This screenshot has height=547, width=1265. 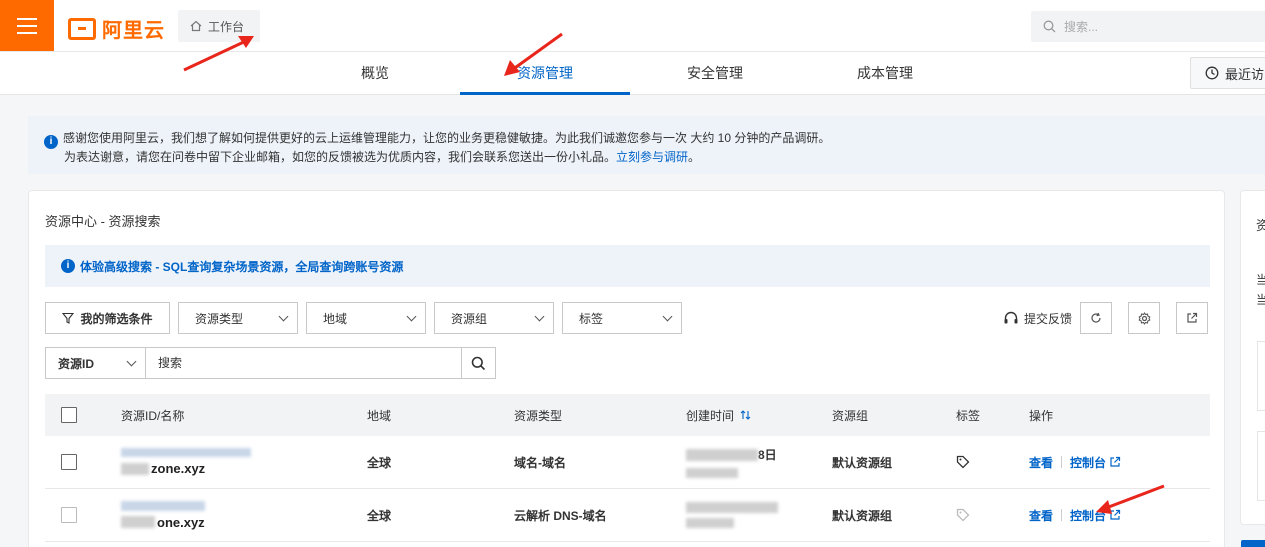 I want to click on resource-search-input, so click(x=304, y=363).